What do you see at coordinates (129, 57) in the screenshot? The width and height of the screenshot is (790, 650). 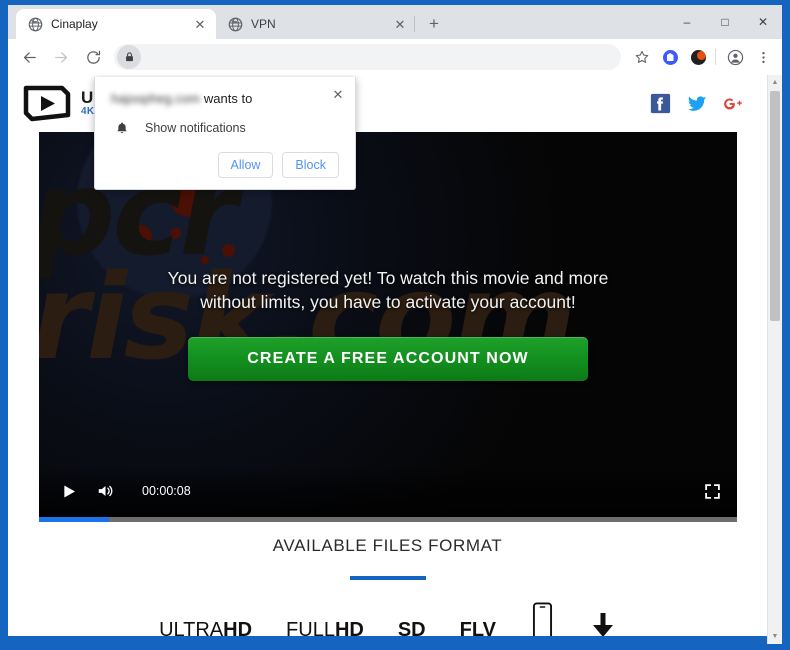 I see `lock-icon` at bounding box center [129, 57].